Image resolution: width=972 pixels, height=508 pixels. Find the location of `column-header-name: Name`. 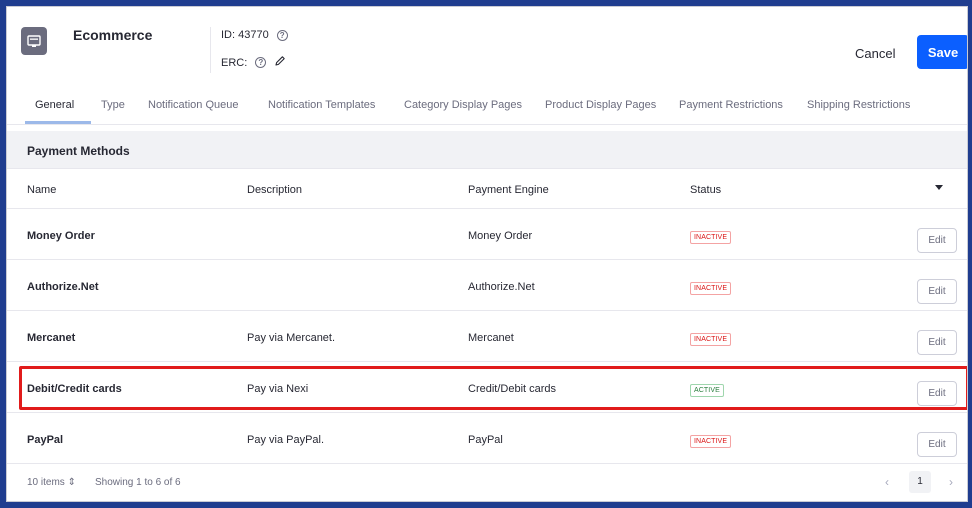

column-header-name: Name is located at coordinates (41, 190).